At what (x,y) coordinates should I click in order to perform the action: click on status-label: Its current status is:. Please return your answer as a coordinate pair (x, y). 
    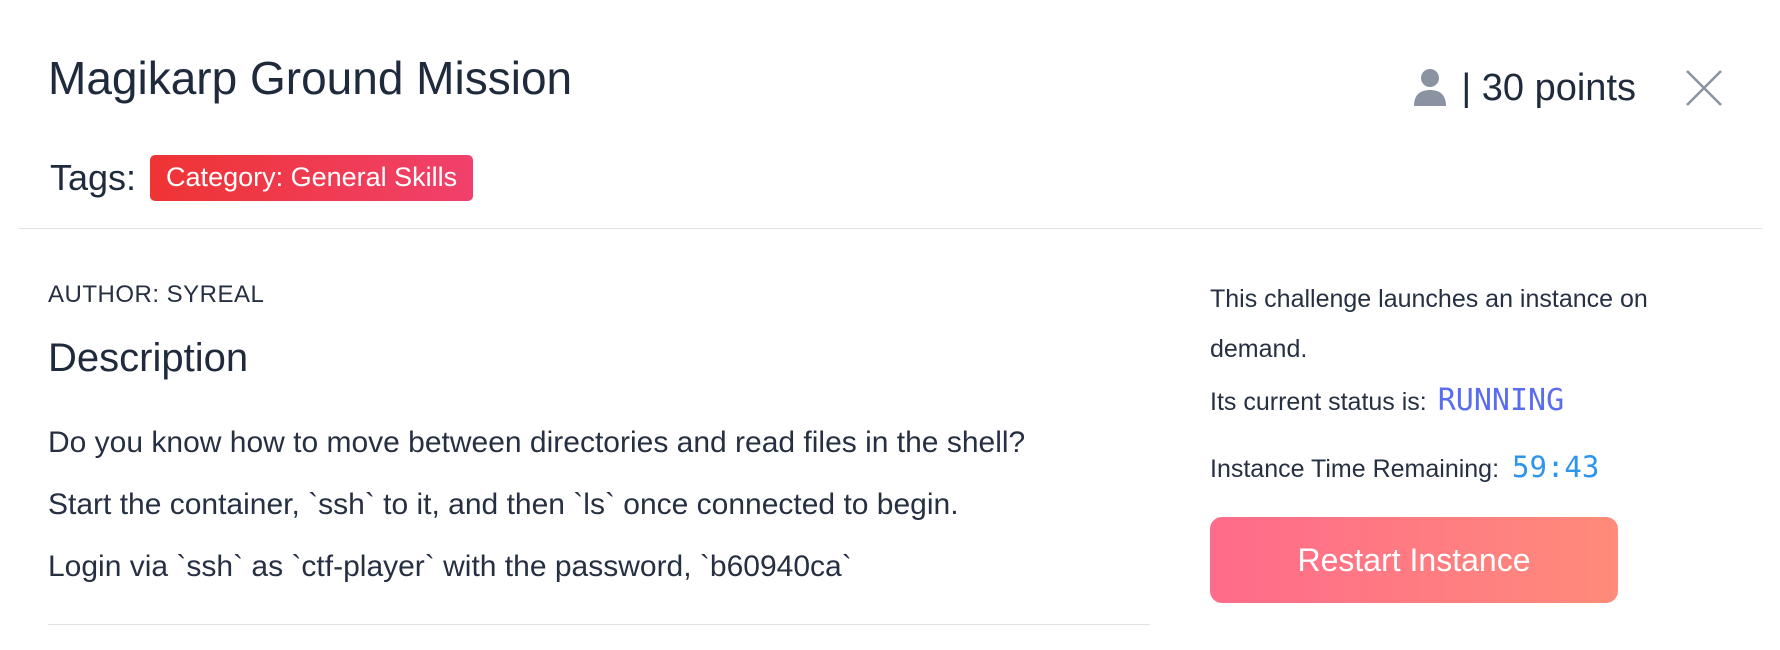
    Looking at the image, I should click on (1318, 402).